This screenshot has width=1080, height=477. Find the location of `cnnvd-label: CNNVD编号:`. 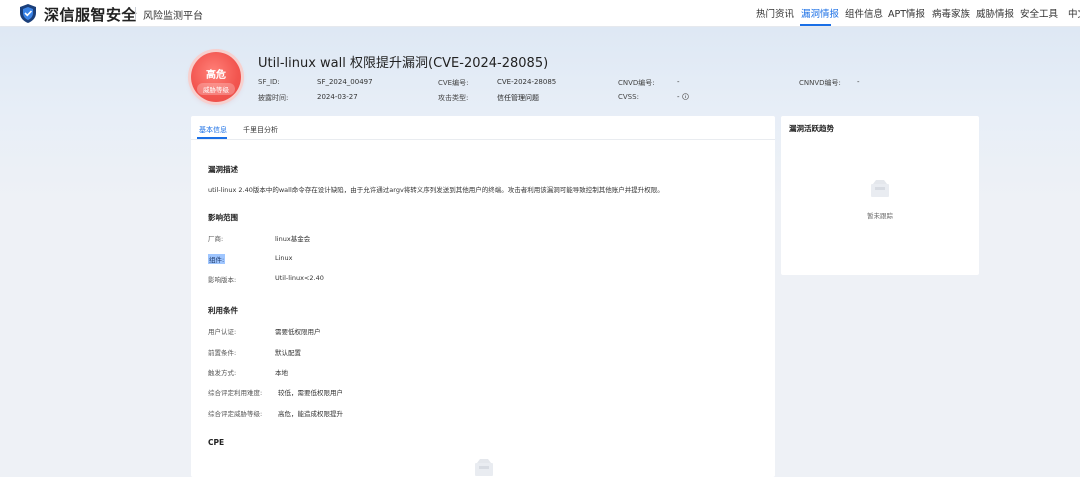

cnnvd-label: CNNVD编号: is located at coordinates (820, 83).